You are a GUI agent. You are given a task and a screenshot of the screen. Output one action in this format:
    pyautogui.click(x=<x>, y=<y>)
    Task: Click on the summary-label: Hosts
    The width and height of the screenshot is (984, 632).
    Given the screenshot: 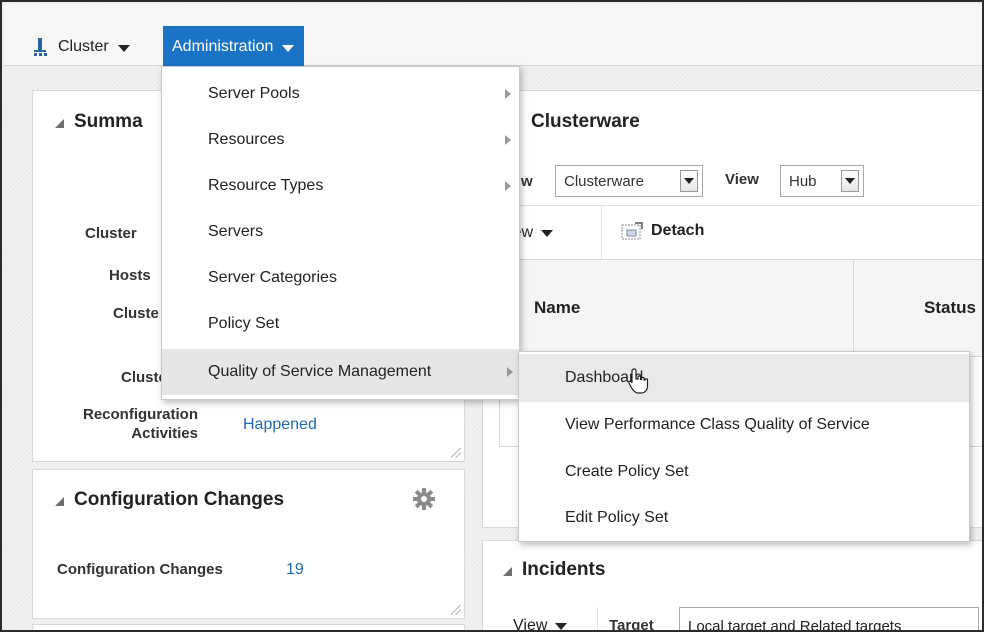 What is the action you would take?
    pyautogui.click(x=130, y=275)
    